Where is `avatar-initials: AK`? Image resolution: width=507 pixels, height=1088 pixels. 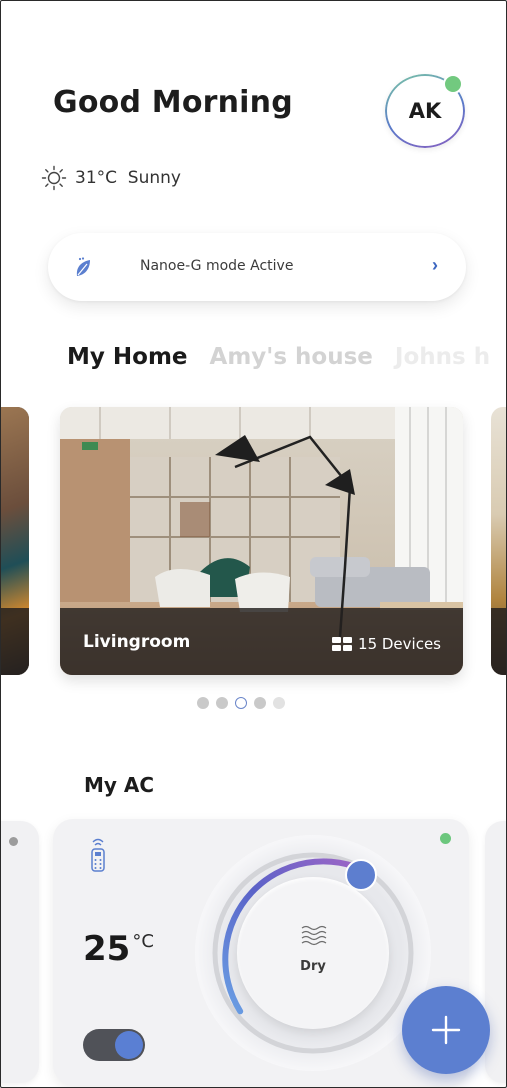 avatar-initials: AK is located at coordinates (425, 111).